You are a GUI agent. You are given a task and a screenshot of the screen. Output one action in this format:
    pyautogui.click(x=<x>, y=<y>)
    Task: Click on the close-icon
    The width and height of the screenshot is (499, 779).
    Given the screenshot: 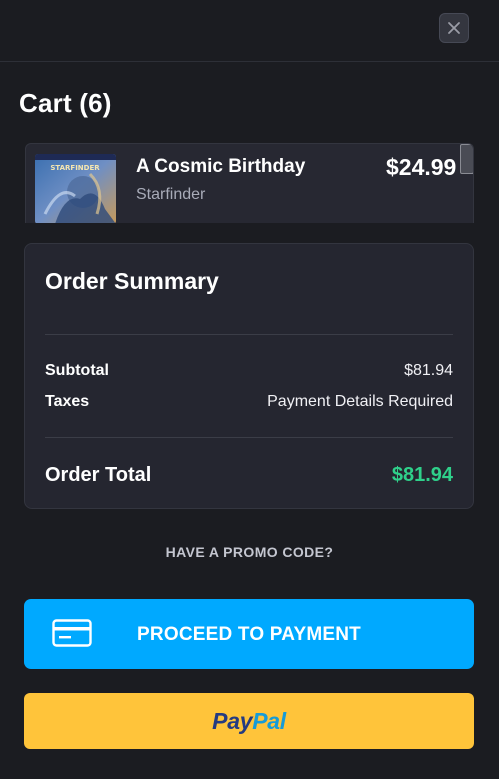 What is the action you would take?
    pyautogui.click(x=454, y=28)
    